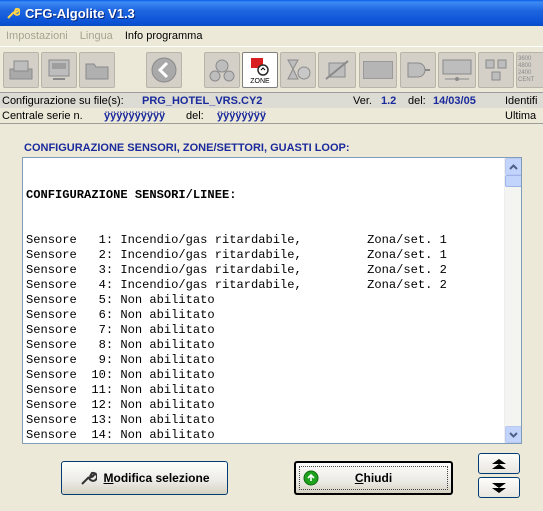 The image size is (543, 511). Describe the element at coordinates (236, 420) in the screenshot. I see `list-item: Sensore 13: Non abilitato` at that location.